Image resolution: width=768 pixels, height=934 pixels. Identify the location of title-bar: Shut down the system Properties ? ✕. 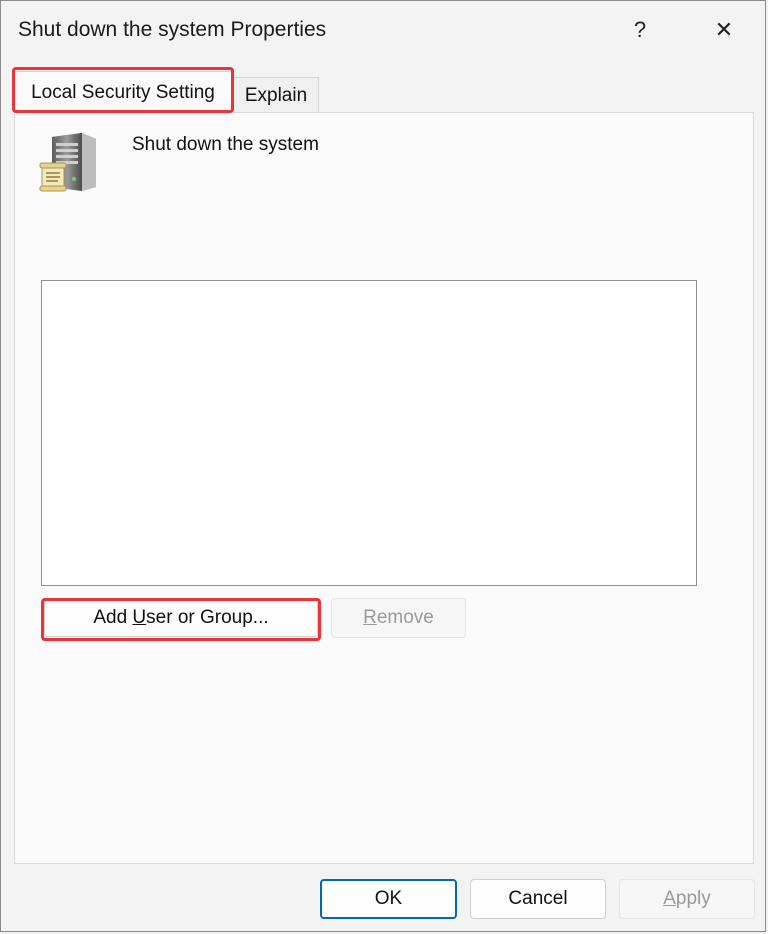
(384, 31).